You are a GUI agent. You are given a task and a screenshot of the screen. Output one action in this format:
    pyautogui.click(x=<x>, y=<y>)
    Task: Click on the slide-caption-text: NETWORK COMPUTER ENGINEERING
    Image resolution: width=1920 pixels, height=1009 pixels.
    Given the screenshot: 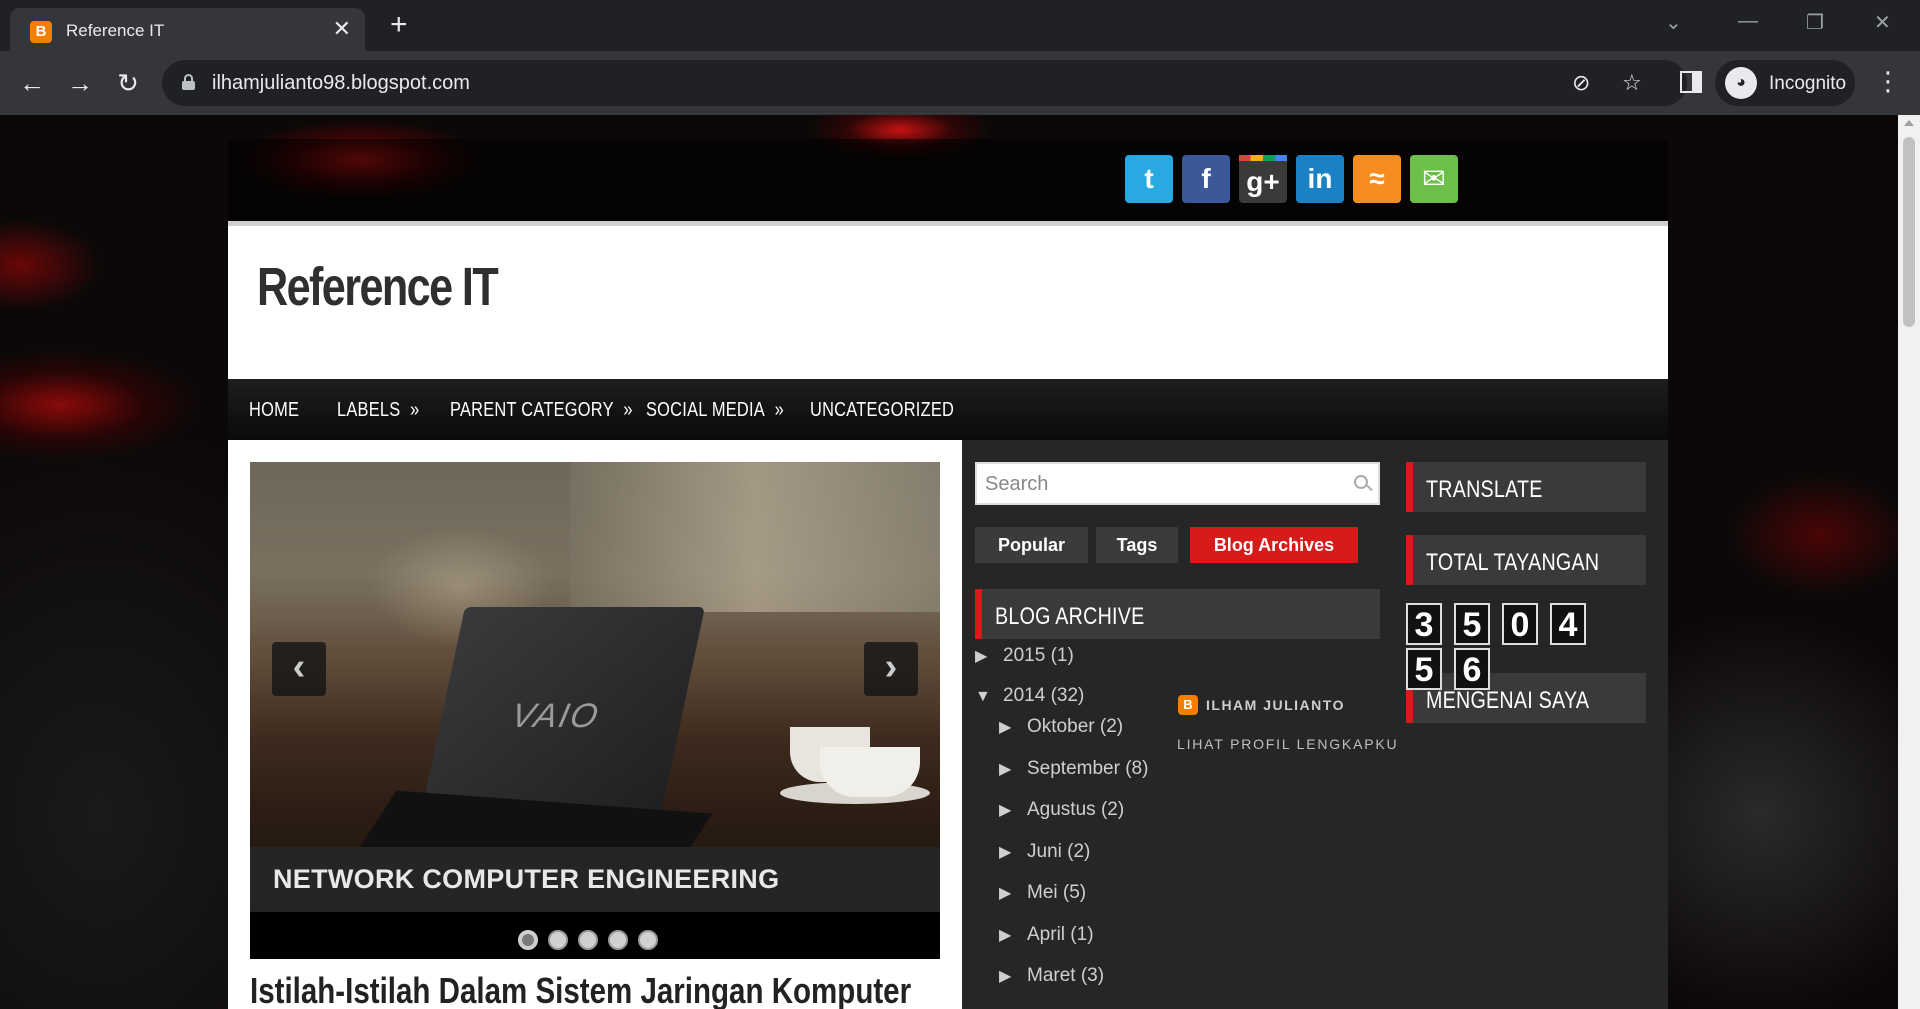 What is the action you would take?
    pyautogui.click(x=526, y=879)
    